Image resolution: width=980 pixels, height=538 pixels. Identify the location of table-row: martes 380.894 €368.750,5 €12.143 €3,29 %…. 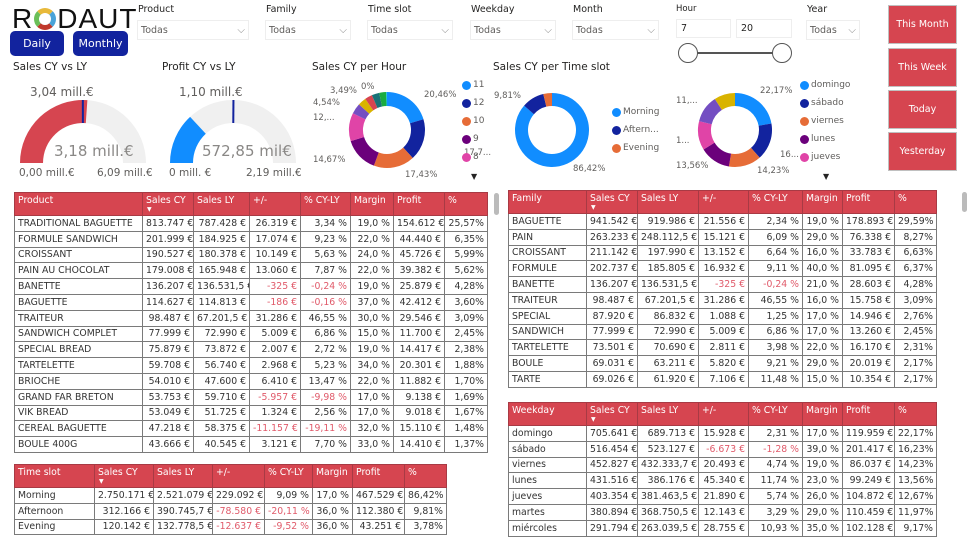
(722, 512).